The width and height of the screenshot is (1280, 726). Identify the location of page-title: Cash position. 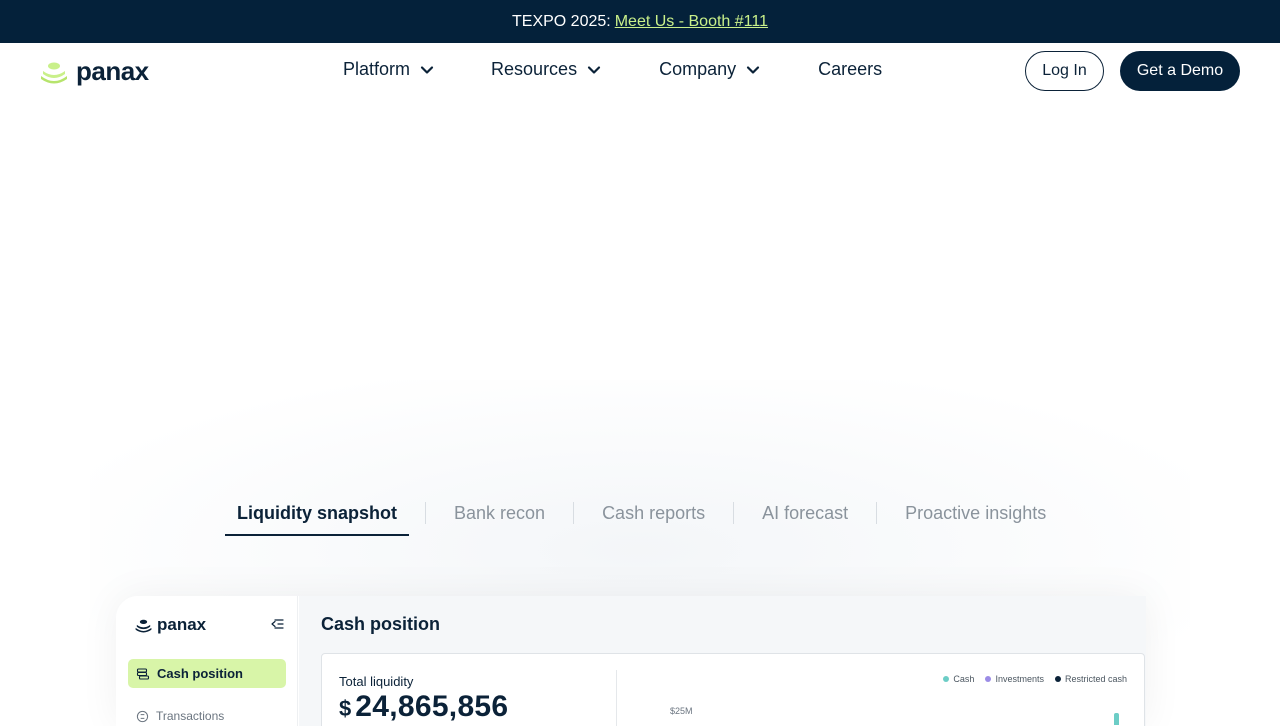
(381, 624).